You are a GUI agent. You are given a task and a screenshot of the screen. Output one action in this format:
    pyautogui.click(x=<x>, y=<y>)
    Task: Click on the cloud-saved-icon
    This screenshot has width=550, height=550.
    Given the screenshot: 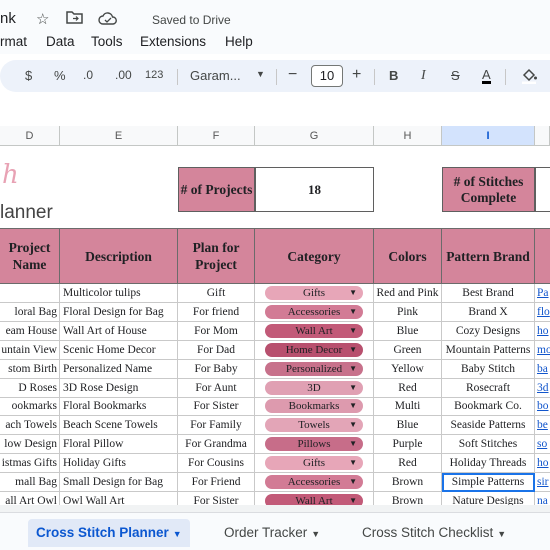 What is the action you would take?
    pyautogui.click(x=108, y=20)
    